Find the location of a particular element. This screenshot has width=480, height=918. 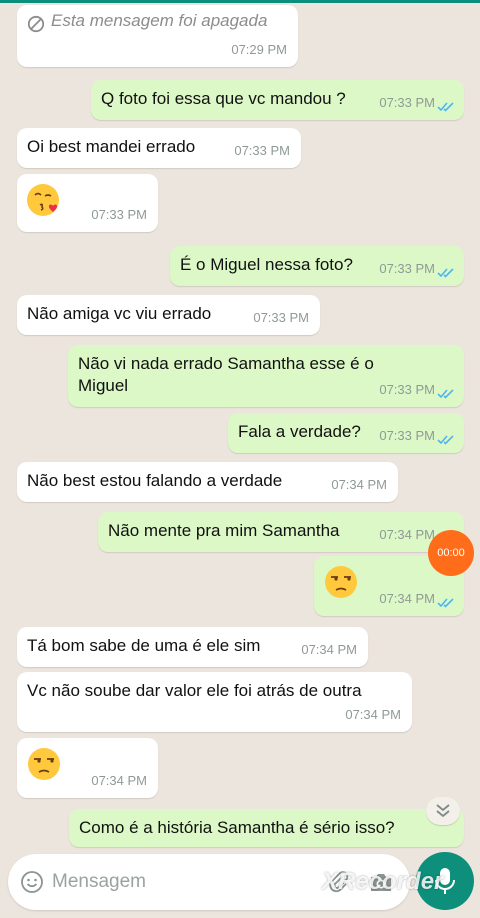

chevron-down-icon is located at coordinates (443, 811).